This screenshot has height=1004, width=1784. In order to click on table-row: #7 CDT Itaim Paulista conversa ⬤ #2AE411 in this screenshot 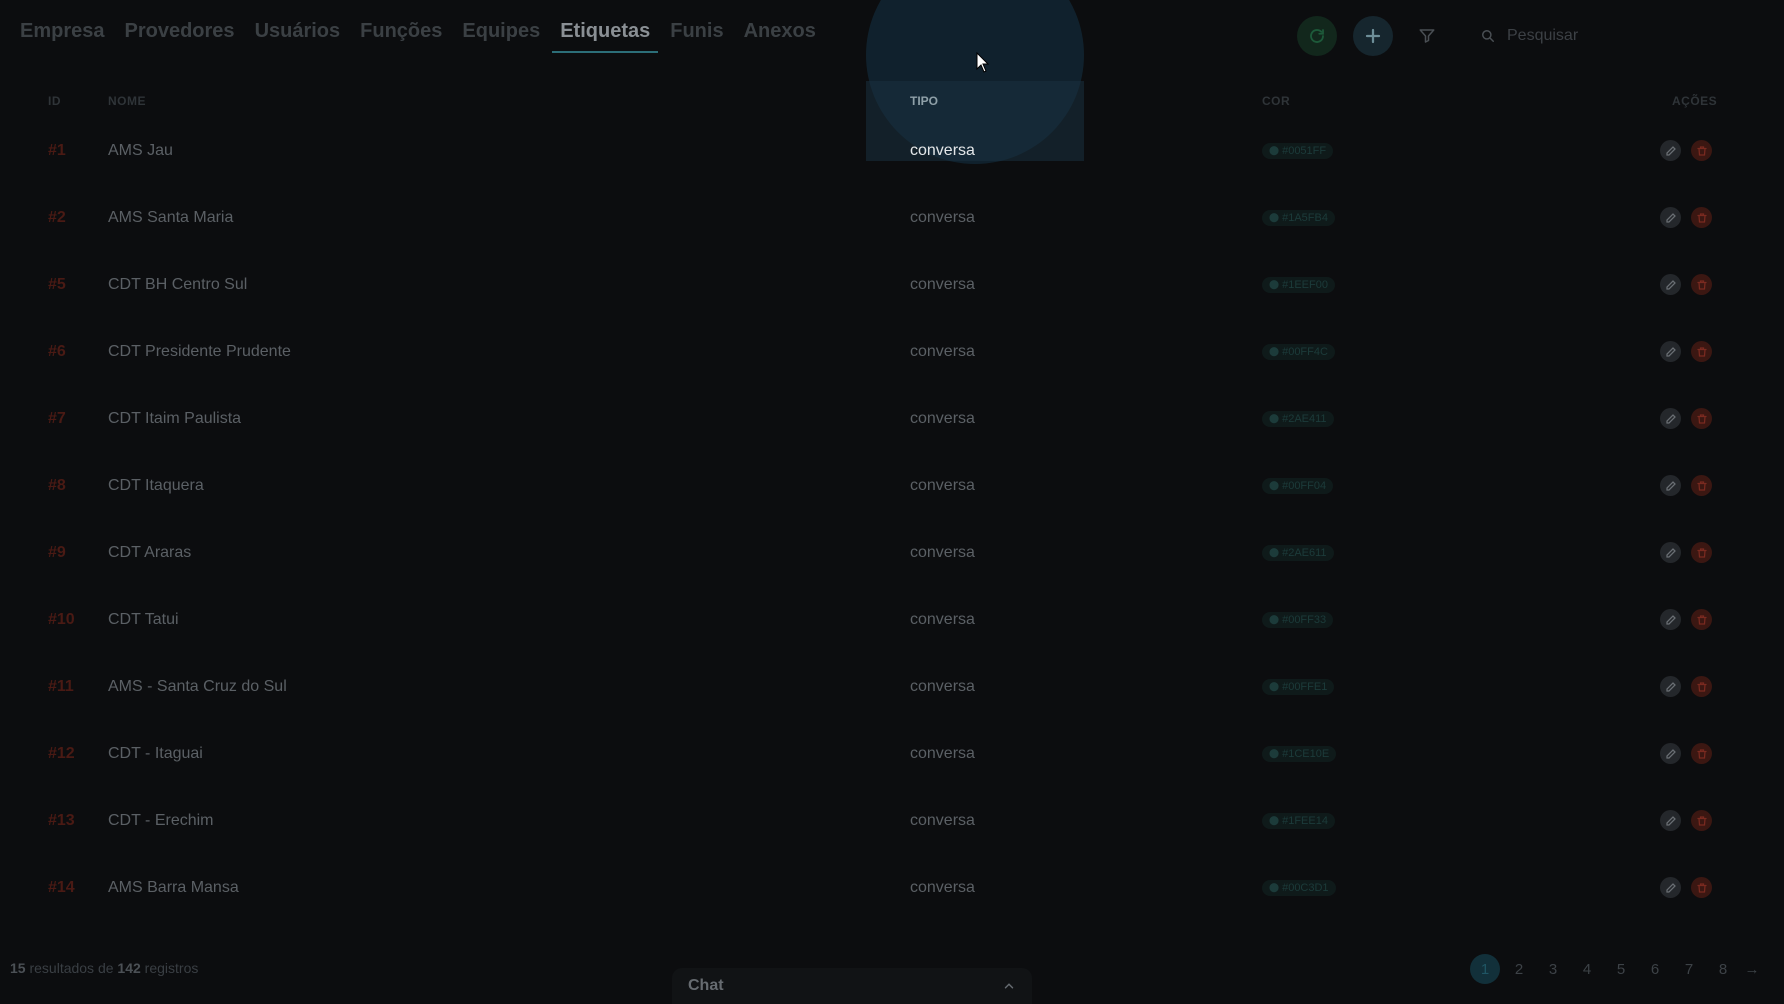, I will do `click(860, 418)`.